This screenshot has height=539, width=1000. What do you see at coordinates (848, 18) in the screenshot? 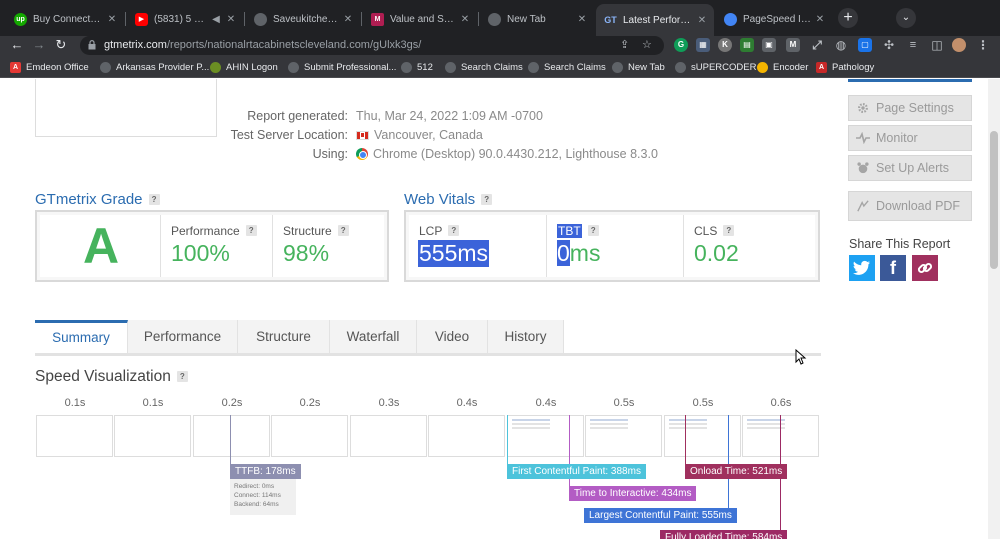
I see `new-tab-button: +` at bounding box center [848, 18].